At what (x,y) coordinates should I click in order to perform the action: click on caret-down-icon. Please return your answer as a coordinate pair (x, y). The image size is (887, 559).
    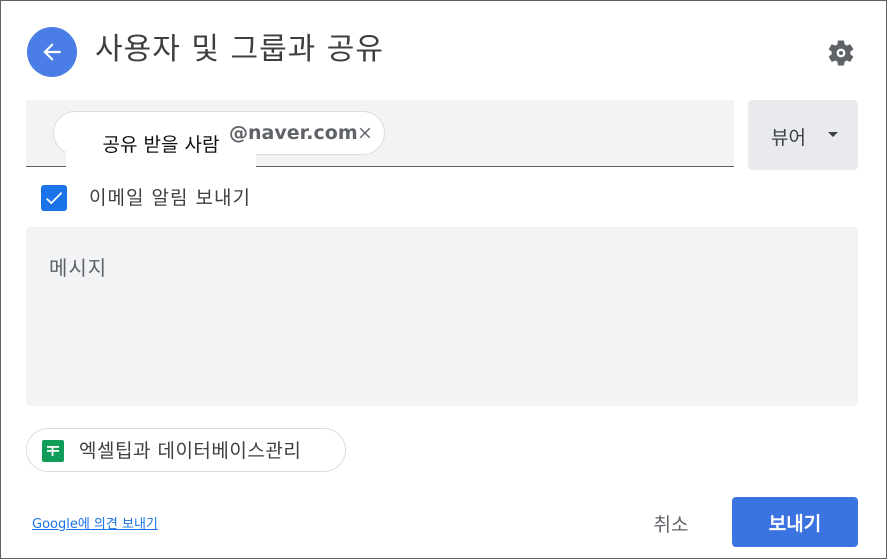
    Looking at the image, I should click on (833, 134).